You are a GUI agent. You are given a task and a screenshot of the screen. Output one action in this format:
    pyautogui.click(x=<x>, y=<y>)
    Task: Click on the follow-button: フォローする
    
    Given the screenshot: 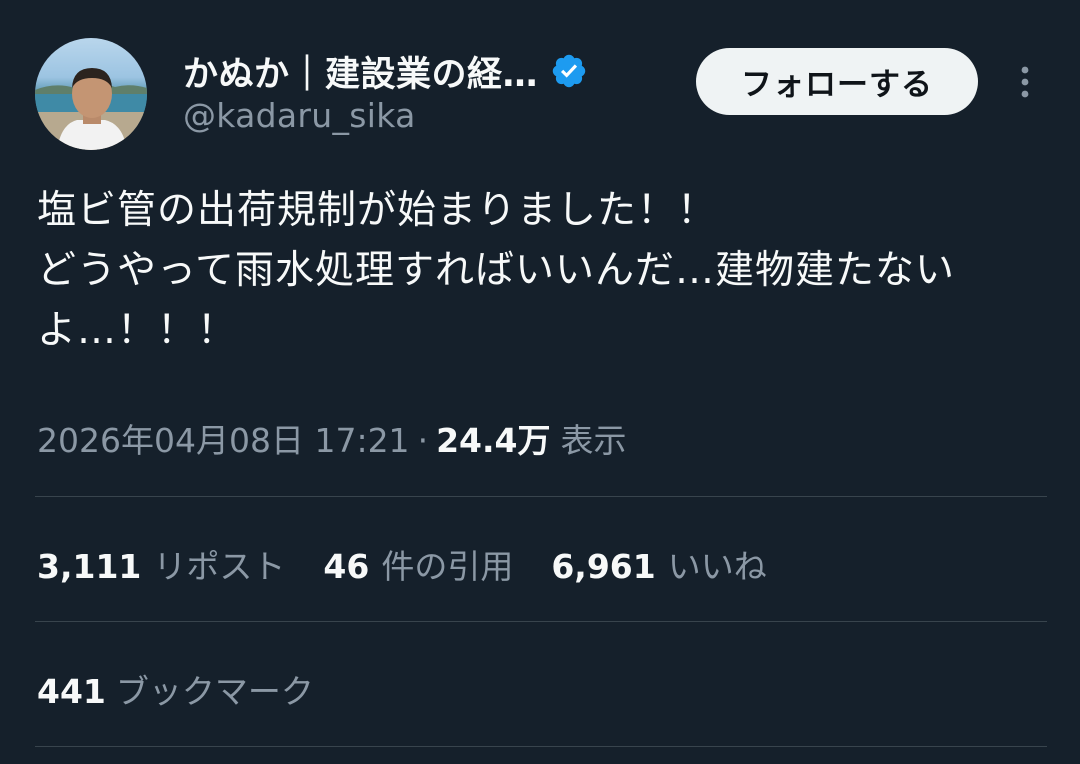 What is the action you would take?
    pyautogui.click(x=837, y=81)
    